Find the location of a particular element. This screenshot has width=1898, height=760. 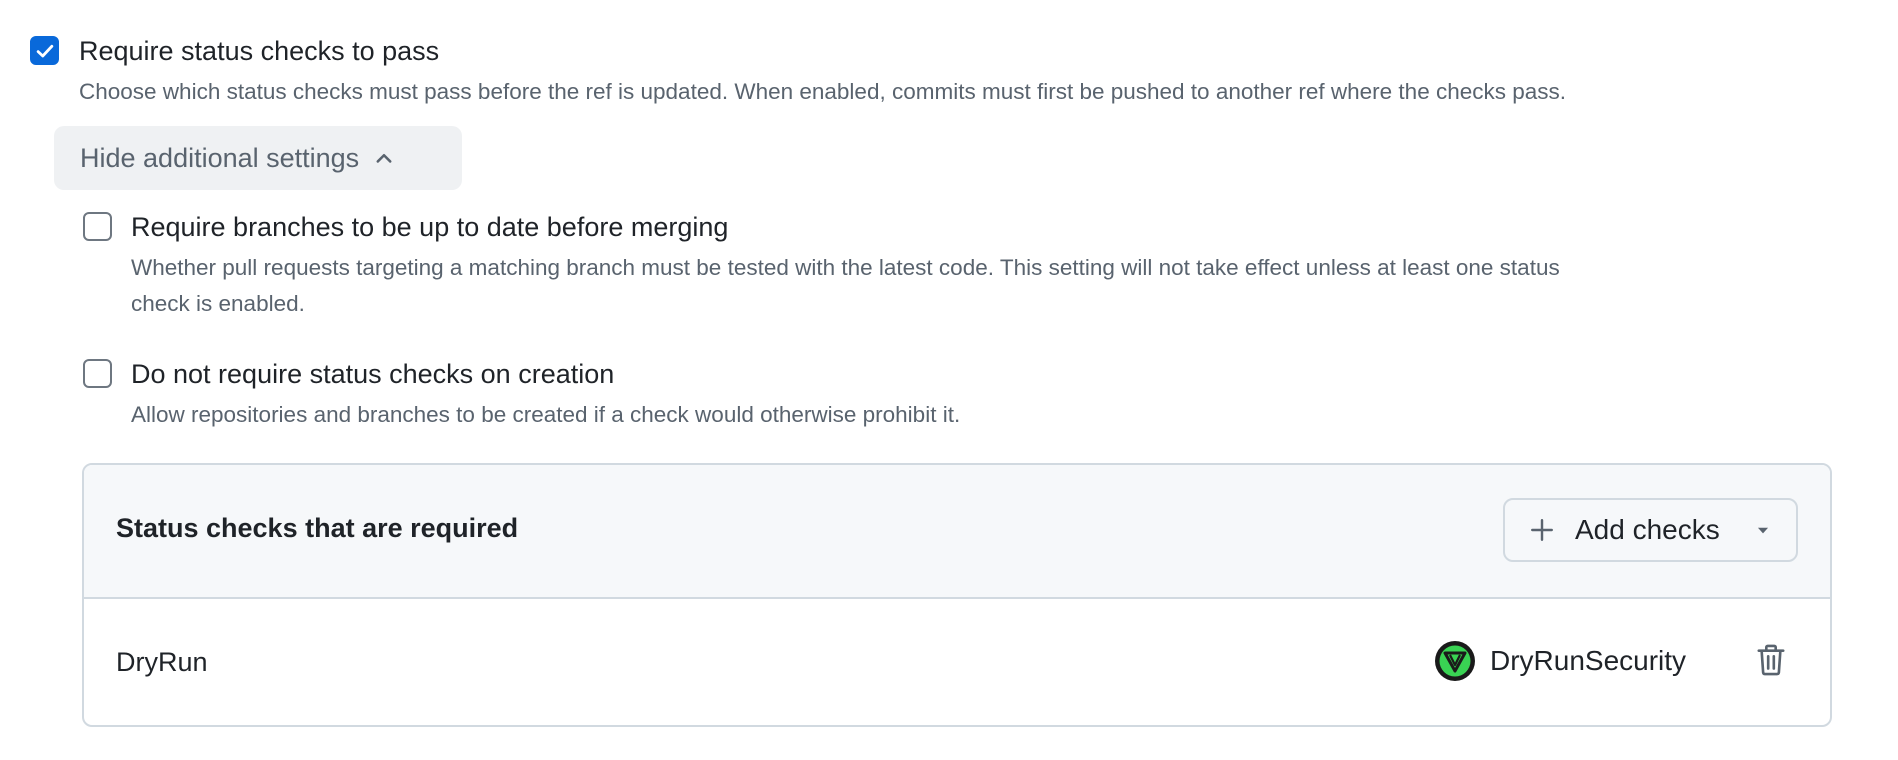

up-to-date-checkbox is located at coordinates (97, 226).